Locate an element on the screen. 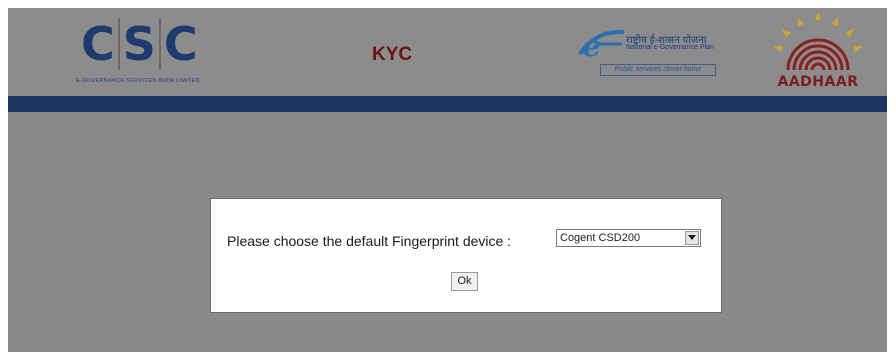 This screenshot has height=352, width=896. csc-letter-c1: C is located at coordinates (98, 44).